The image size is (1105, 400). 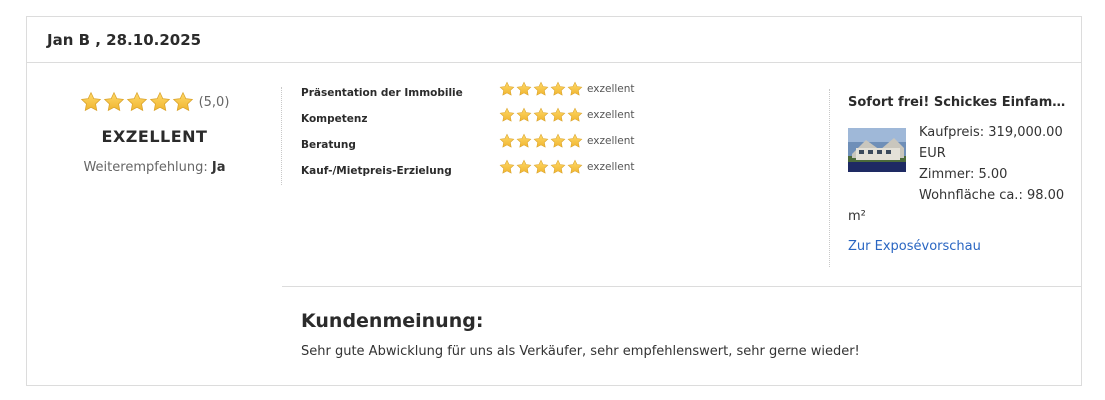 I want to click on criteria-label: Kompetenz, so click(x=334, y=119).